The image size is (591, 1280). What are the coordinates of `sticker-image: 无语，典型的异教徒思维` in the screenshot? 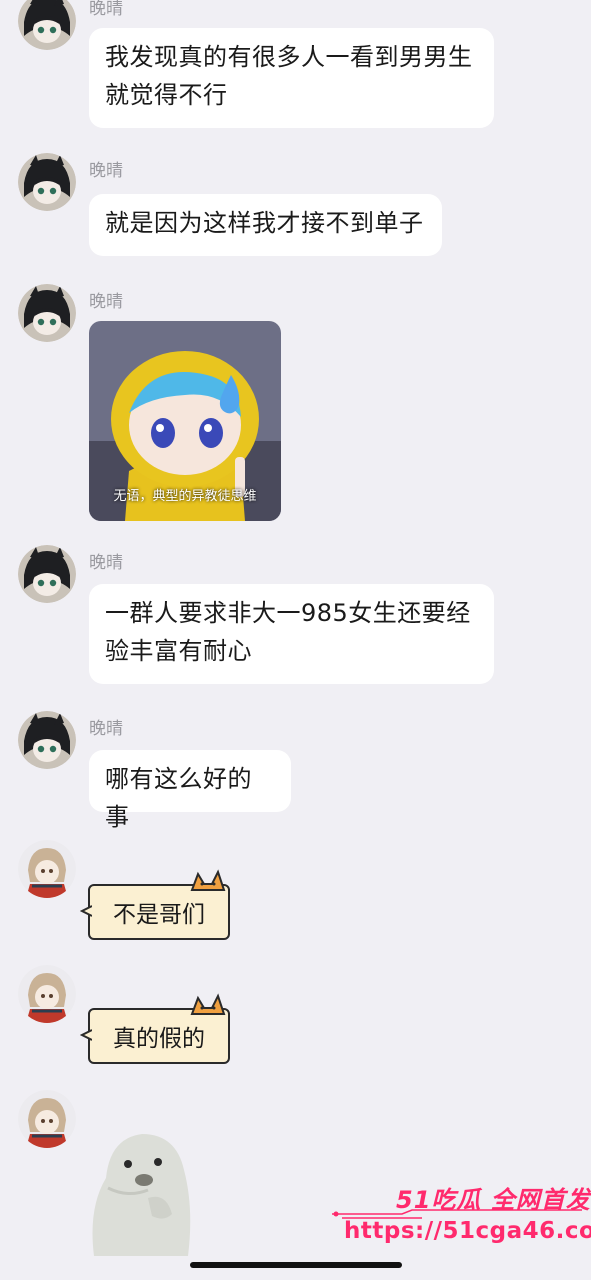 It's located at (185, 421).